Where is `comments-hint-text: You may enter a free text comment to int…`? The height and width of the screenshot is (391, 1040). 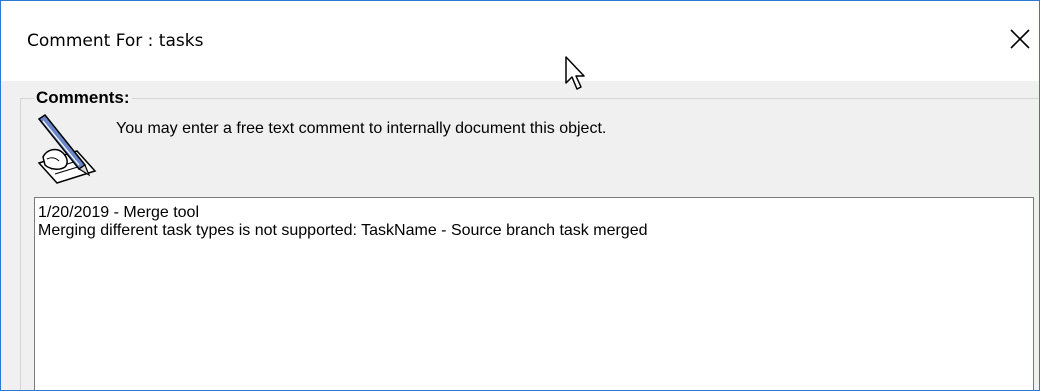
comments-hint-text: You may enter a free text comment to int… is located at coordinates (361, 128).